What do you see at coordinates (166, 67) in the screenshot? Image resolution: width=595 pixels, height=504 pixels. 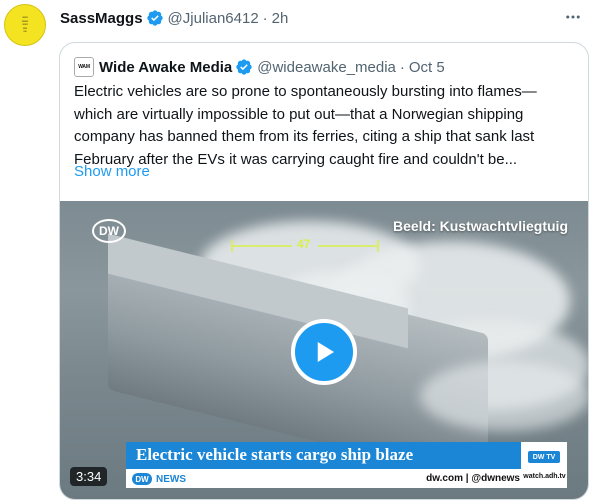 I see `quoted-author-name: Wide Awake Media` at bounding box center [166, 67].